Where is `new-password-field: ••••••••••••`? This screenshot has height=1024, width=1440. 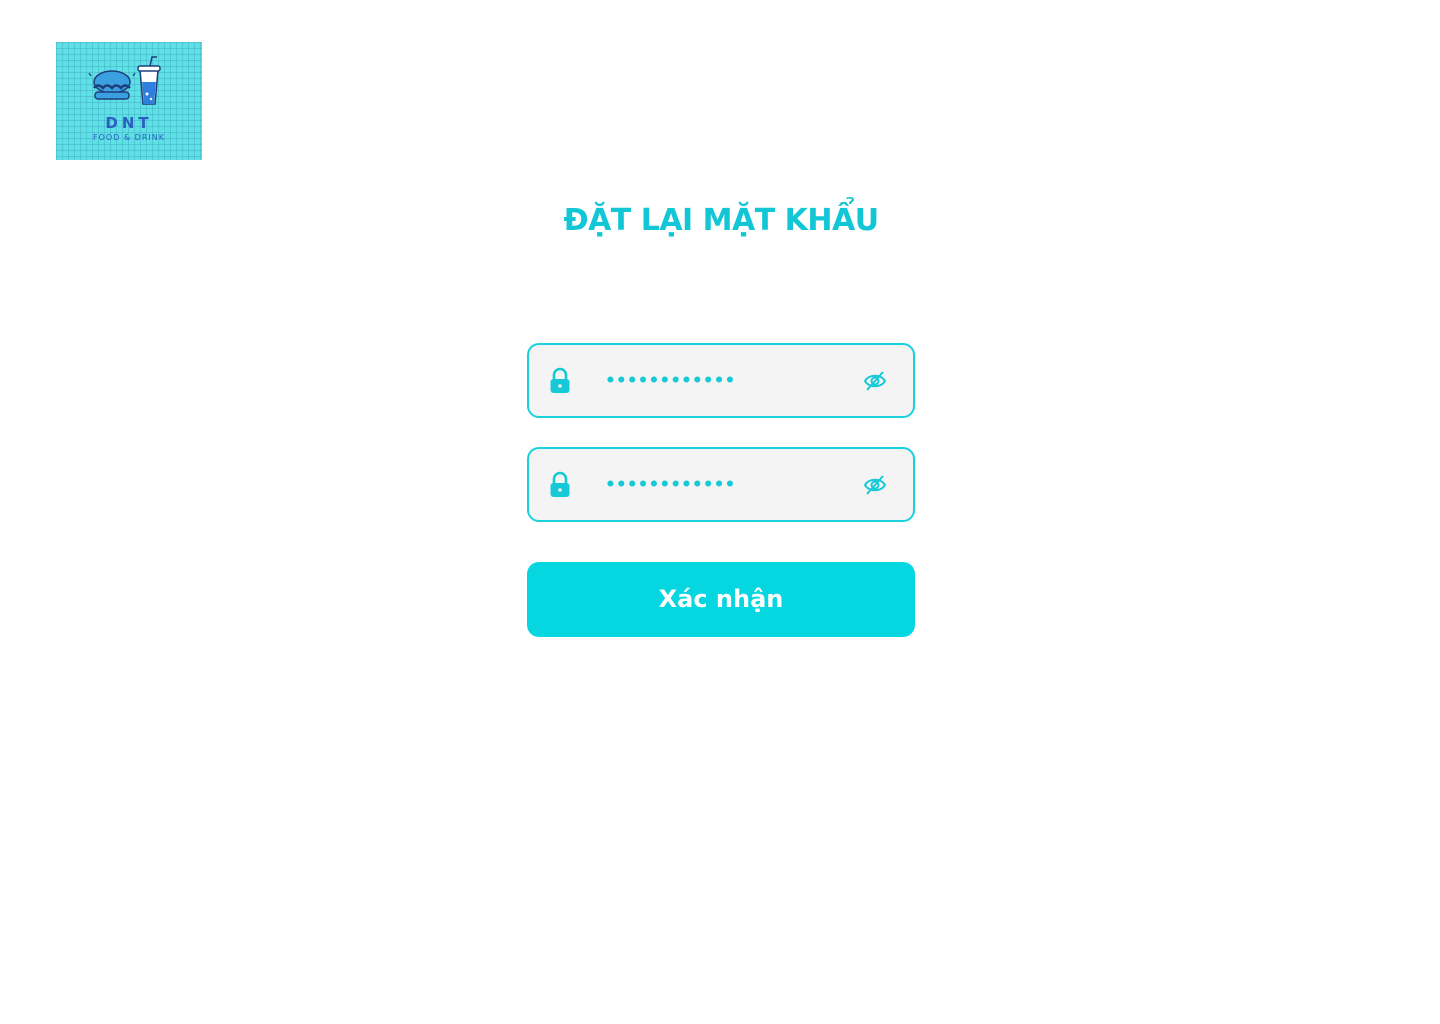 new-password-field: •••••••••••• is located at coordinates (721, 380).